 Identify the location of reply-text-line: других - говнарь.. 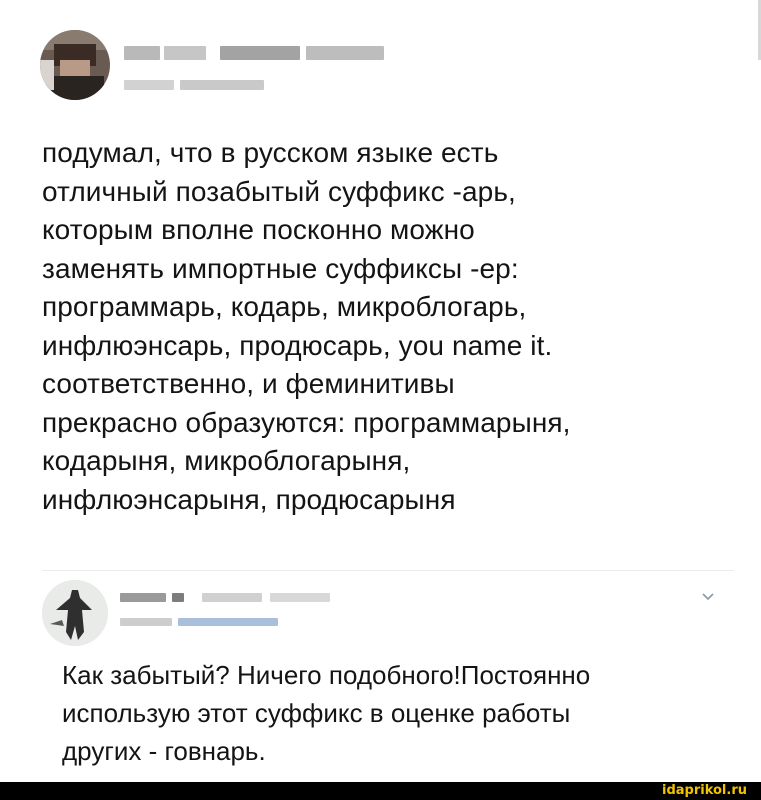
(164, 751).